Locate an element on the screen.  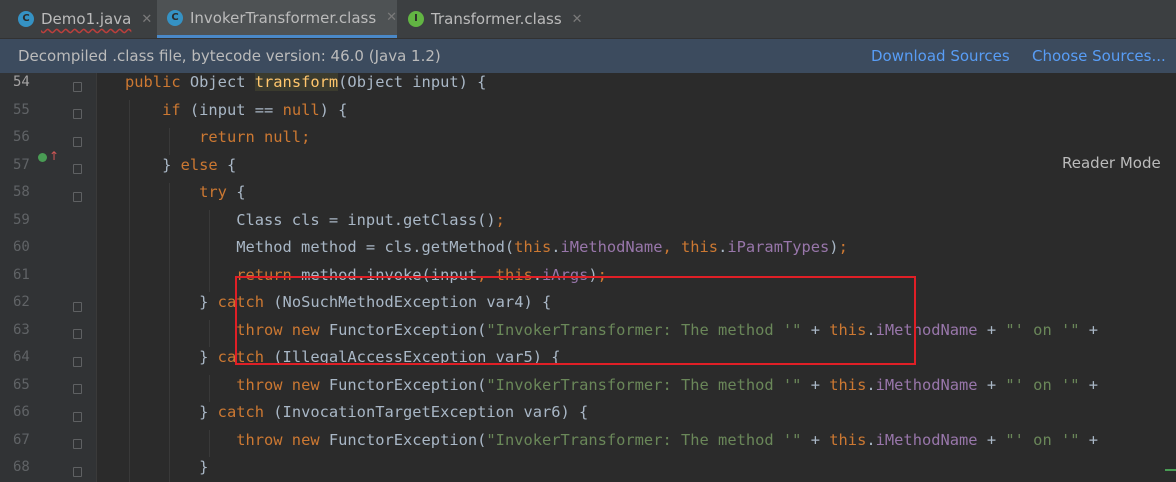
implementation-marker-icon is located at coordinates (42, 157).